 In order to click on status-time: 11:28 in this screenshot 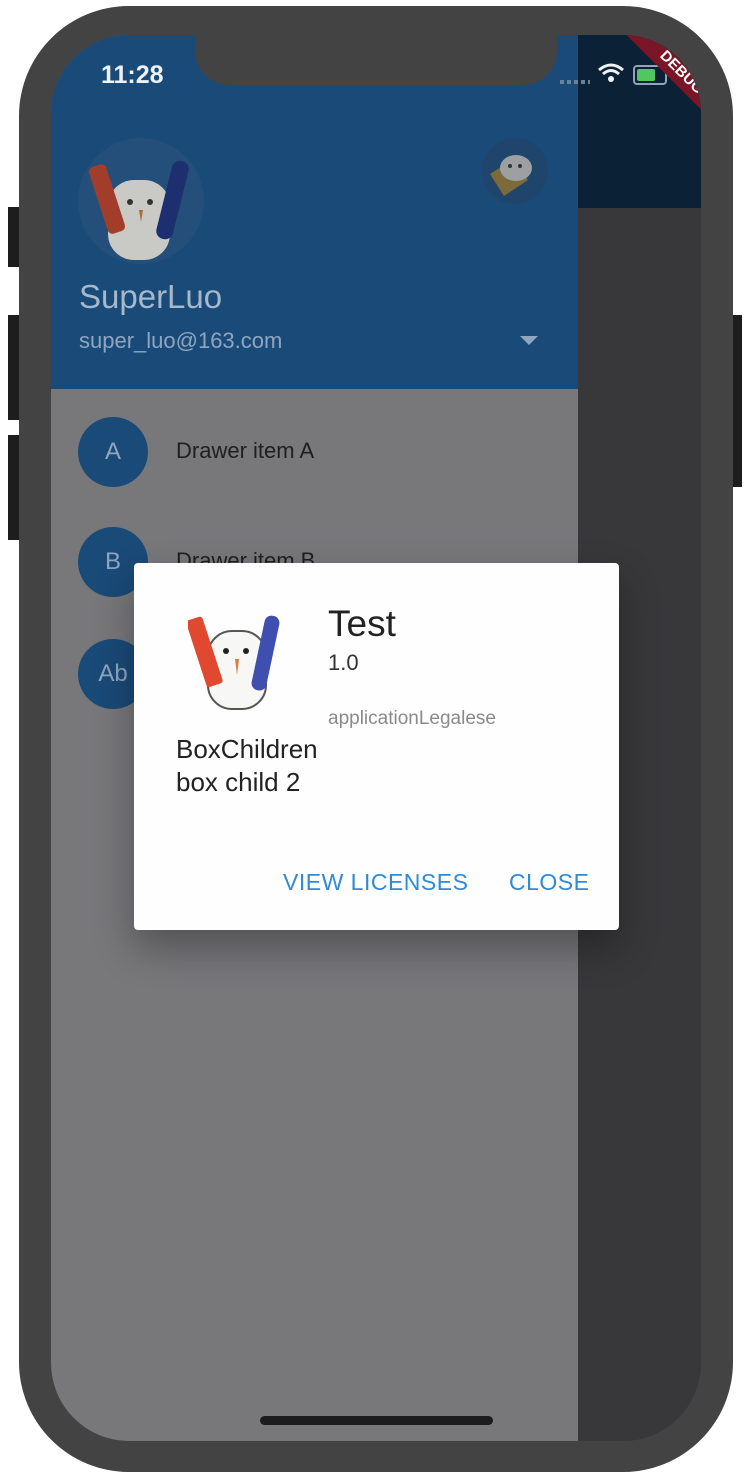, I will do `click(132, 75)`.